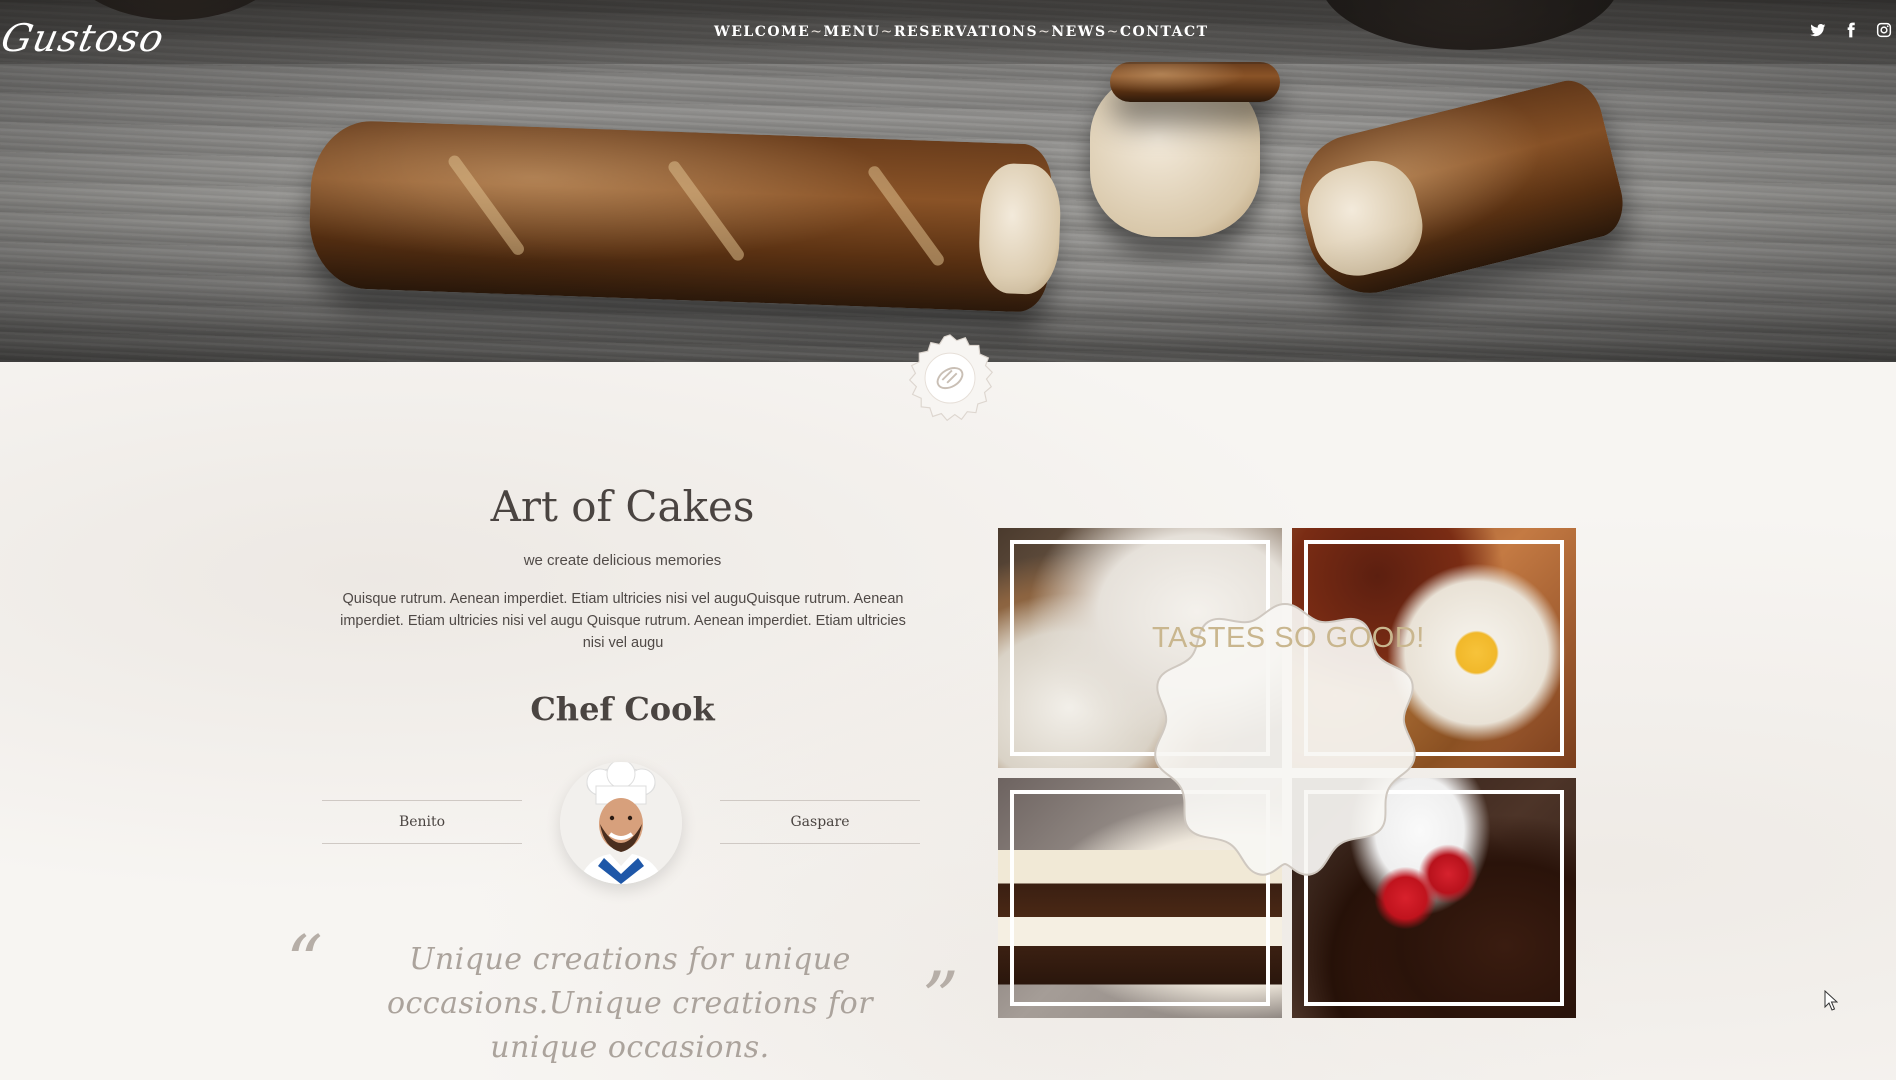 This screenshot has width=1896, height=1080. What do you see at coordinates (1078, 32) in the screenshot?
I see `nav-news: NEWS` at bounding box center [1078, 32].